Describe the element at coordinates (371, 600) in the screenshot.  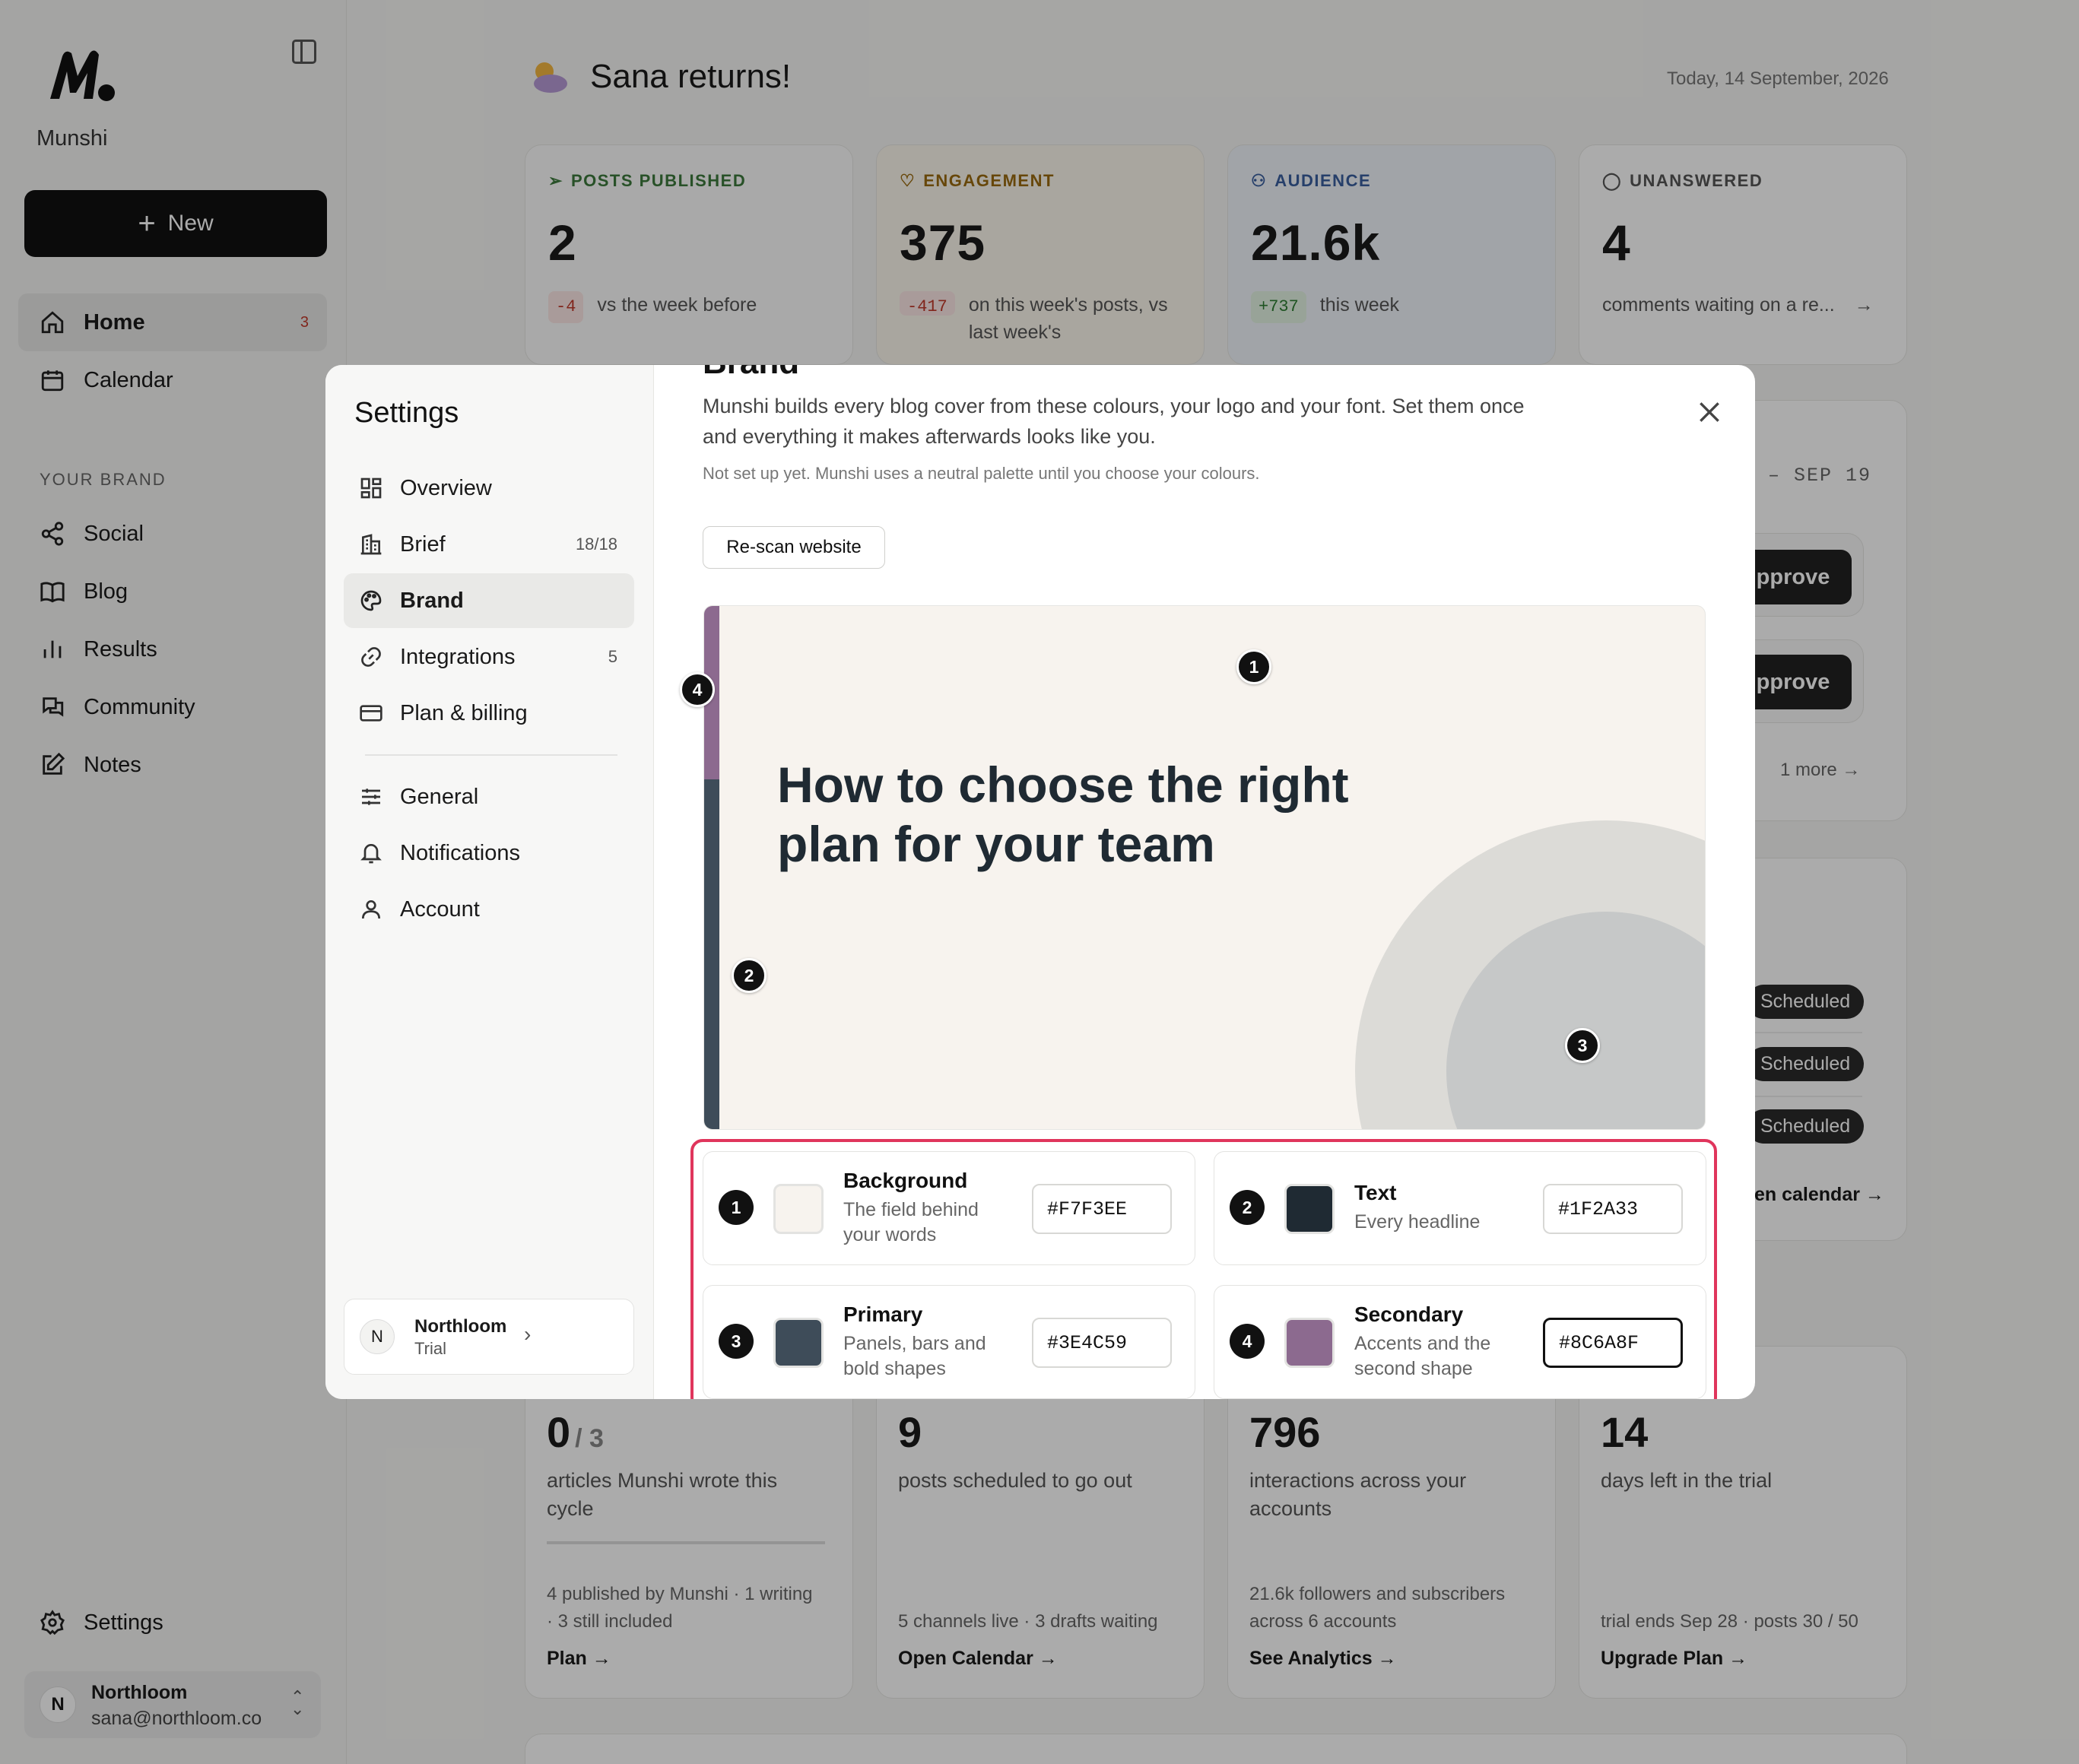
I see `palette-icon` at that location.